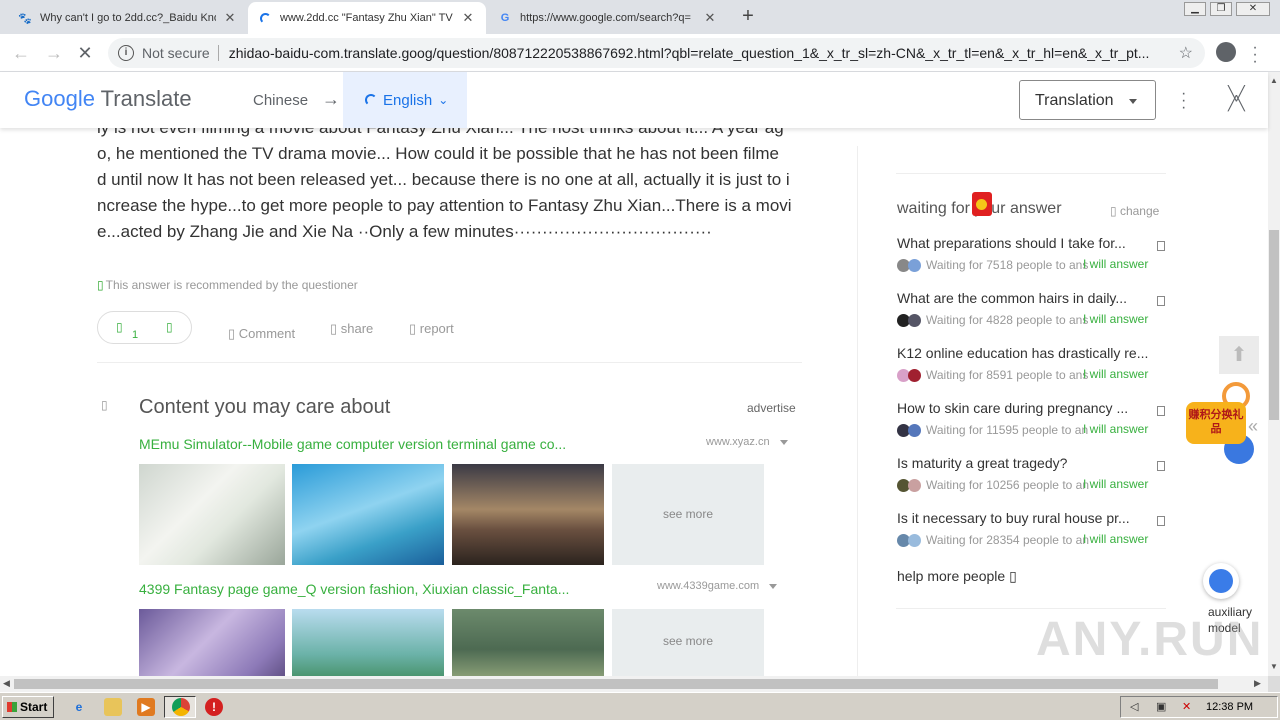 The image size is (1280, 720). I want to click on more-options-icon: · · ·, so click(1183, 101).